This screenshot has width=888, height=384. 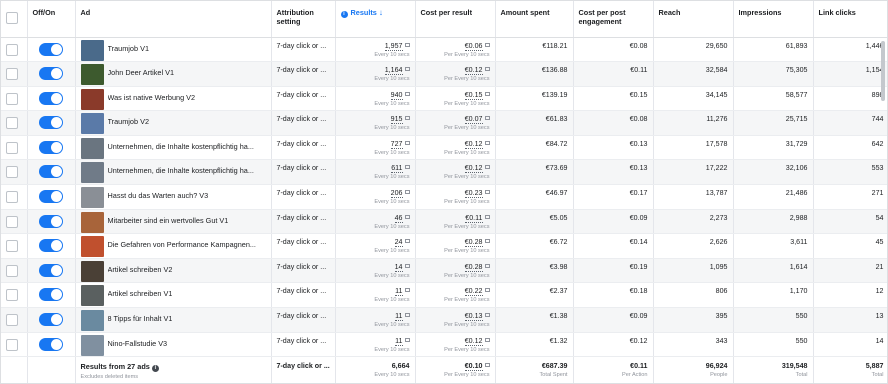 I want to click on results-value: 14, so click(x=398, y=267).